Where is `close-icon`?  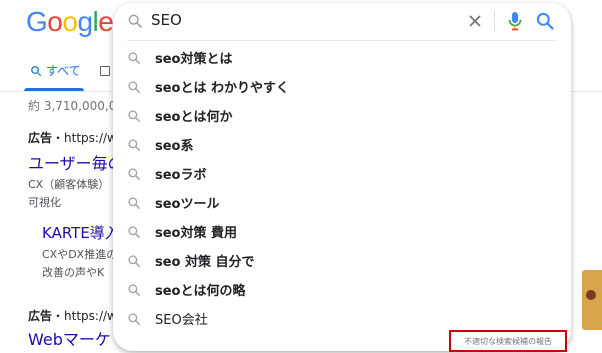
close-icon is located at coordinates (475, 21).